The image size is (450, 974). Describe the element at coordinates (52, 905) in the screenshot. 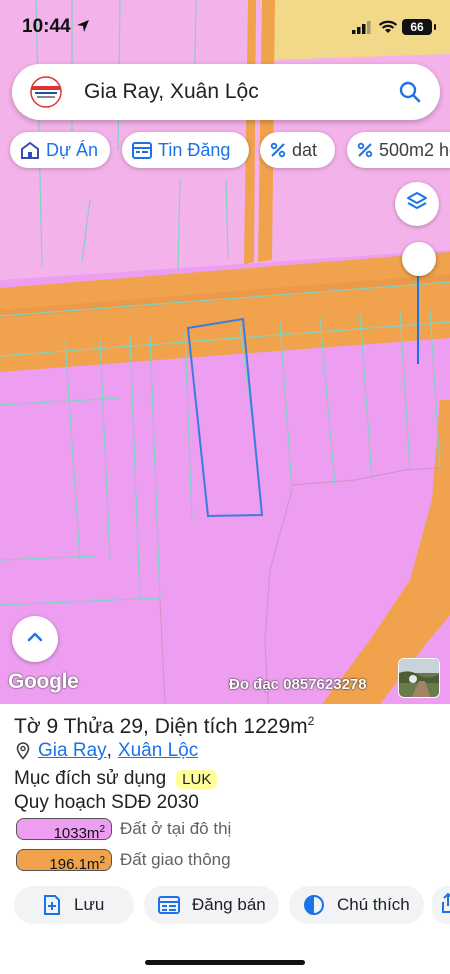

I see `add-bookmark-icon` at that location.